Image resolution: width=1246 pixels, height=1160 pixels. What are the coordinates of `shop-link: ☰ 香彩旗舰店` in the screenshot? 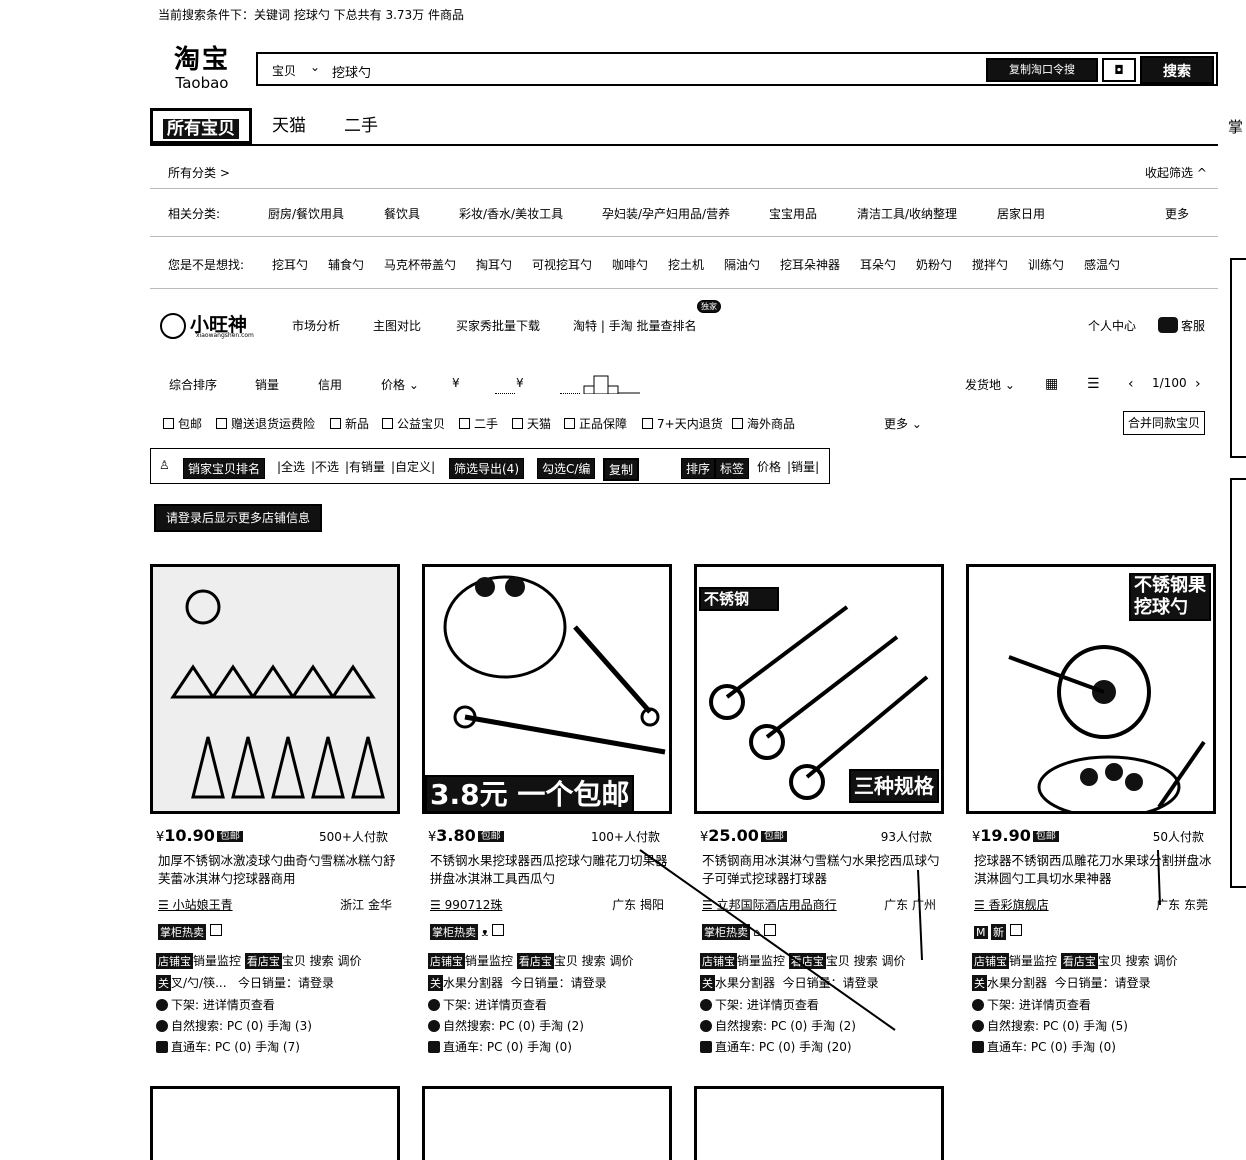 It's located at (1011, 904).